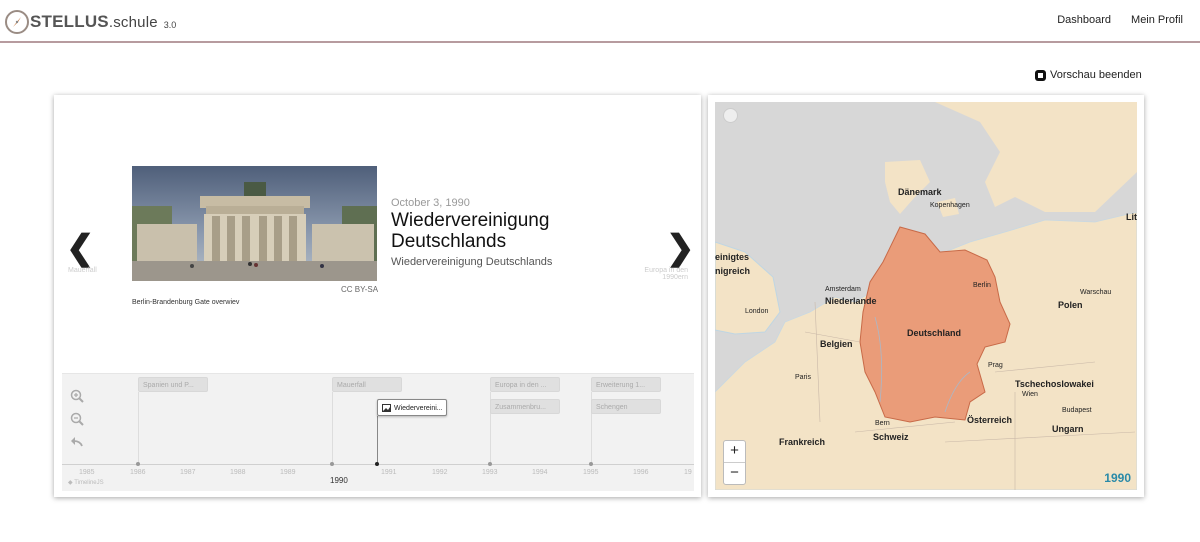 The width and height of the screenshot is (1200, 542). Describe the element at coordinates (377, 464) in the screenshot. I see `event-dot-active` at that location.